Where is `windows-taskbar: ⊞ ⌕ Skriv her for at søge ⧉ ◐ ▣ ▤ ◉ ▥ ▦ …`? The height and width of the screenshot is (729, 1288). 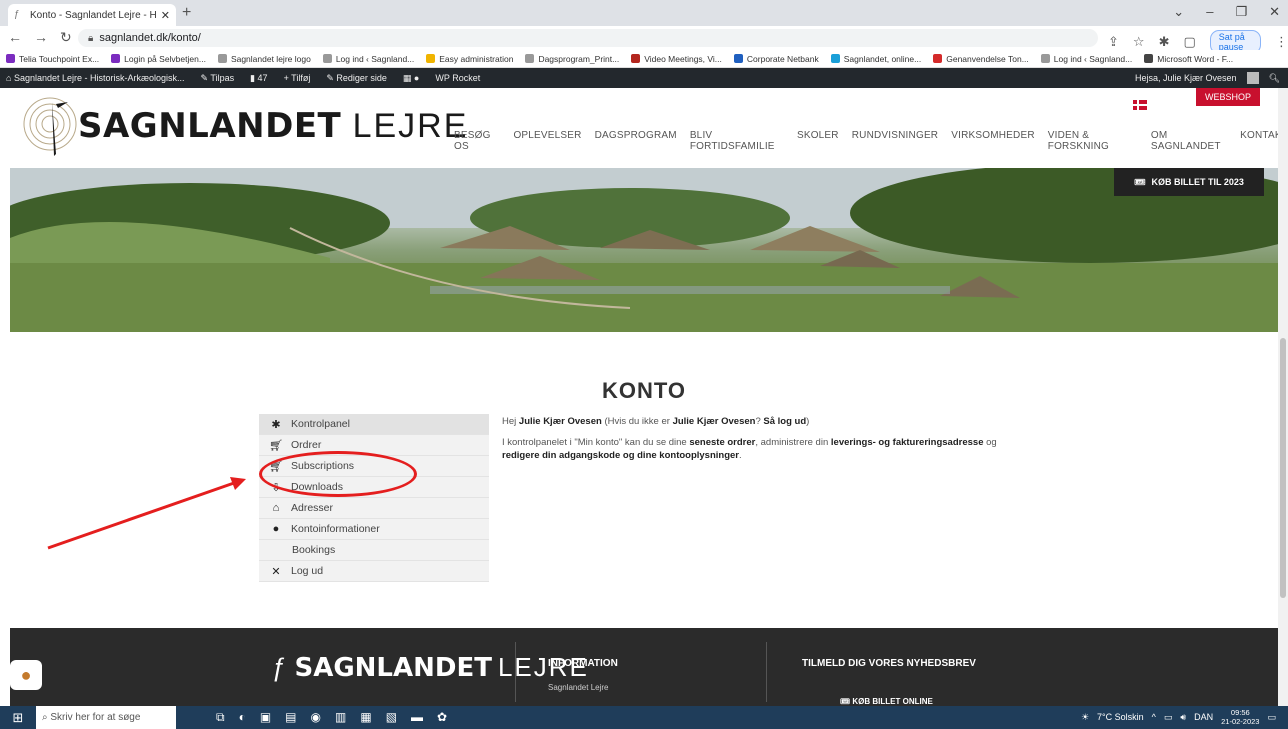
windows-taskbar: ⊞ ⌕ Skriv her for at søge ⧉ ◐ ▣ ▤ ◉ ▥ ▦ … is located at coordinates (644, 717).